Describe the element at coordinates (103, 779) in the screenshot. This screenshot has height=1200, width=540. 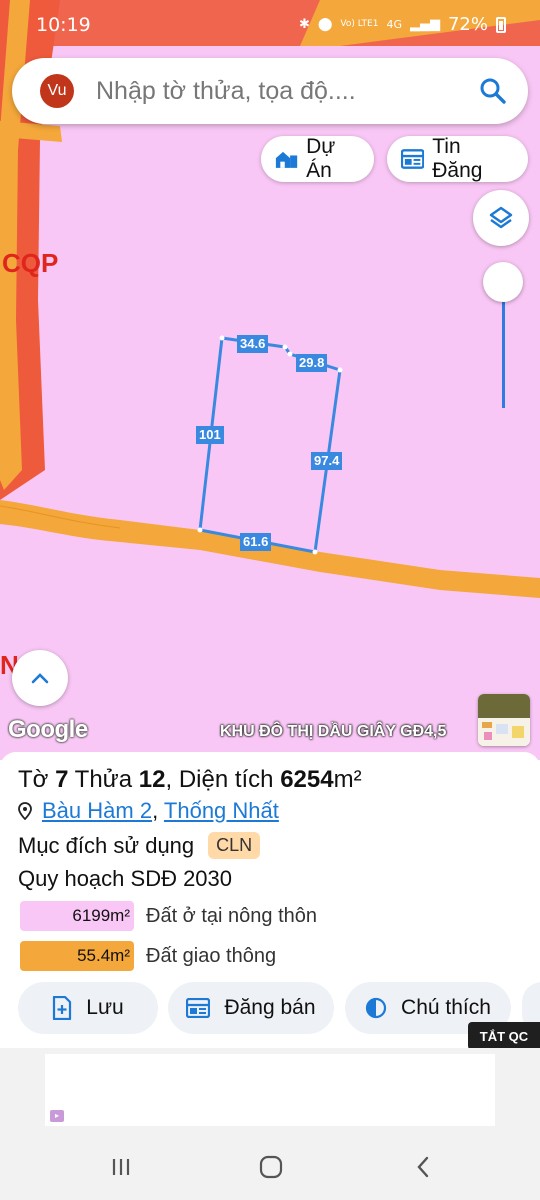
I see `thua-label: Thửa` at that location.